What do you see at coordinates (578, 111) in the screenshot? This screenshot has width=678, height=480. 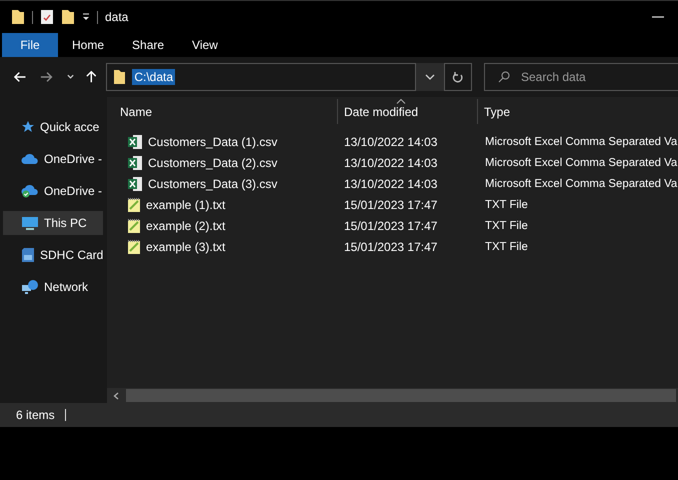 I see `column-header: Type` at bounding box center [578, 111].